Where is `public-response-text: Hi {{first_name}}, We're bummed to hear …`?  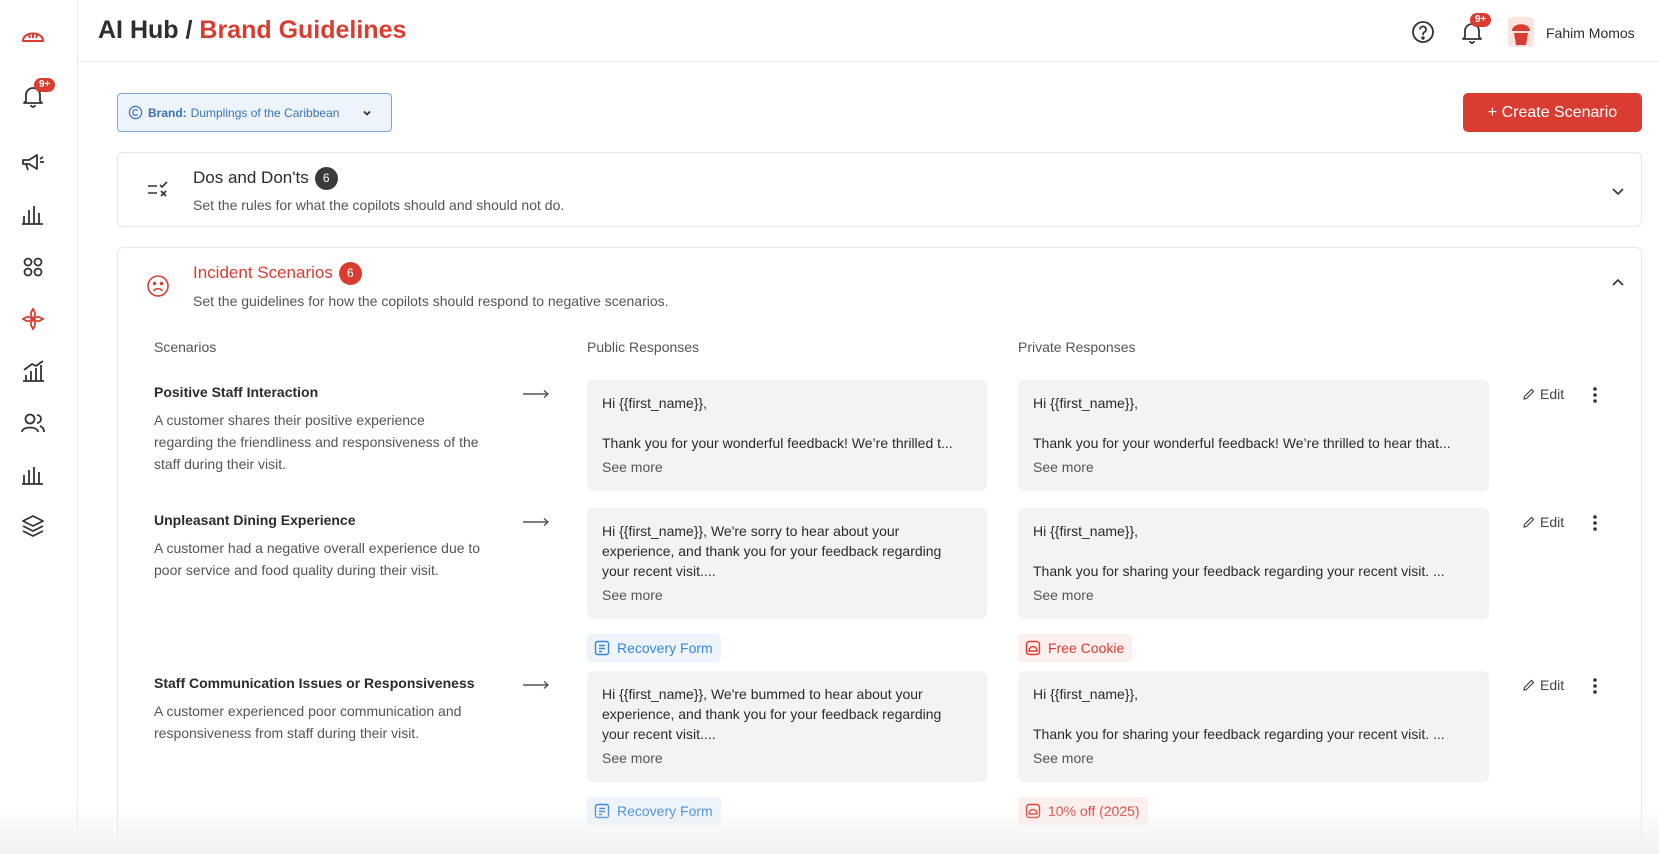 public-response-text: Hi {{first_name}}, We're bummed to hear … is located at coordinates (772, 714).